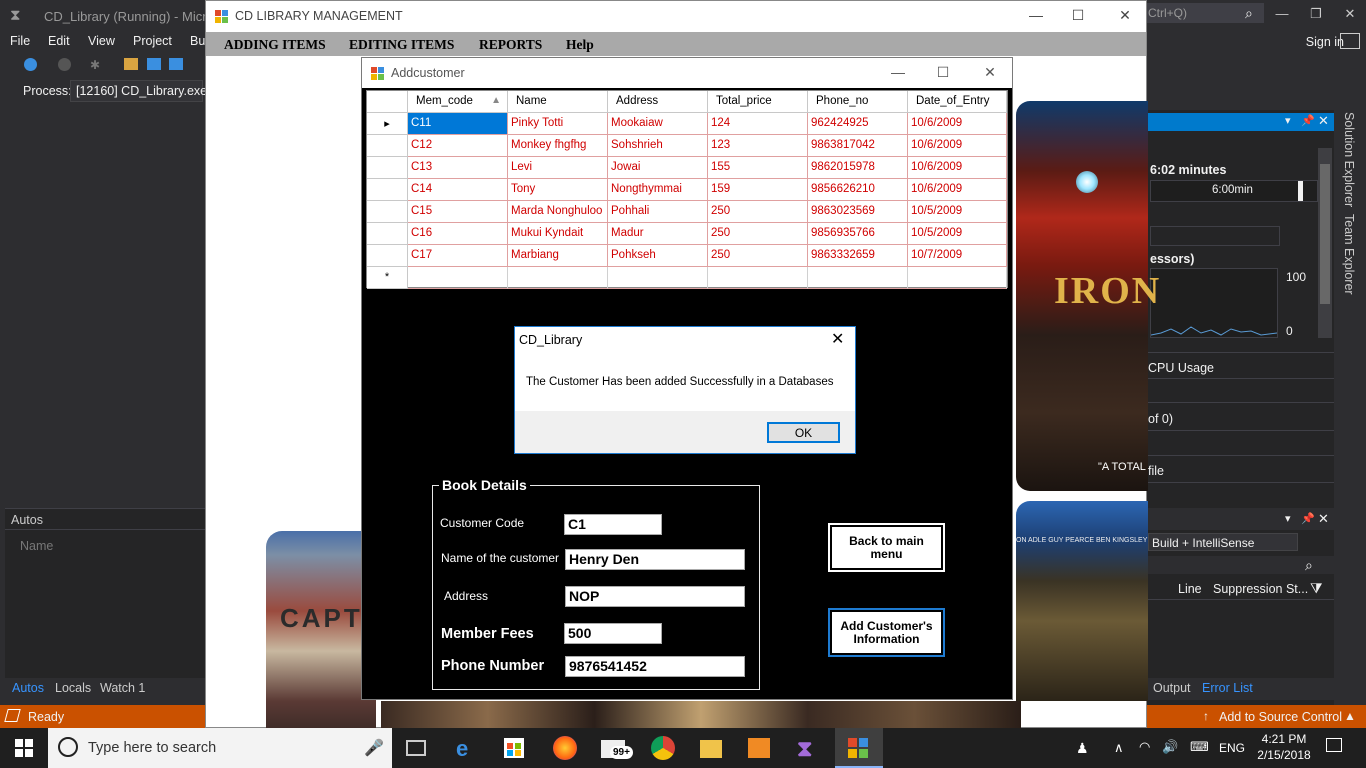  What do you see at coordinates (374, 748) in the screenshot?
I see `microphone-icon: 🎤` at bounding box center [374, 748].